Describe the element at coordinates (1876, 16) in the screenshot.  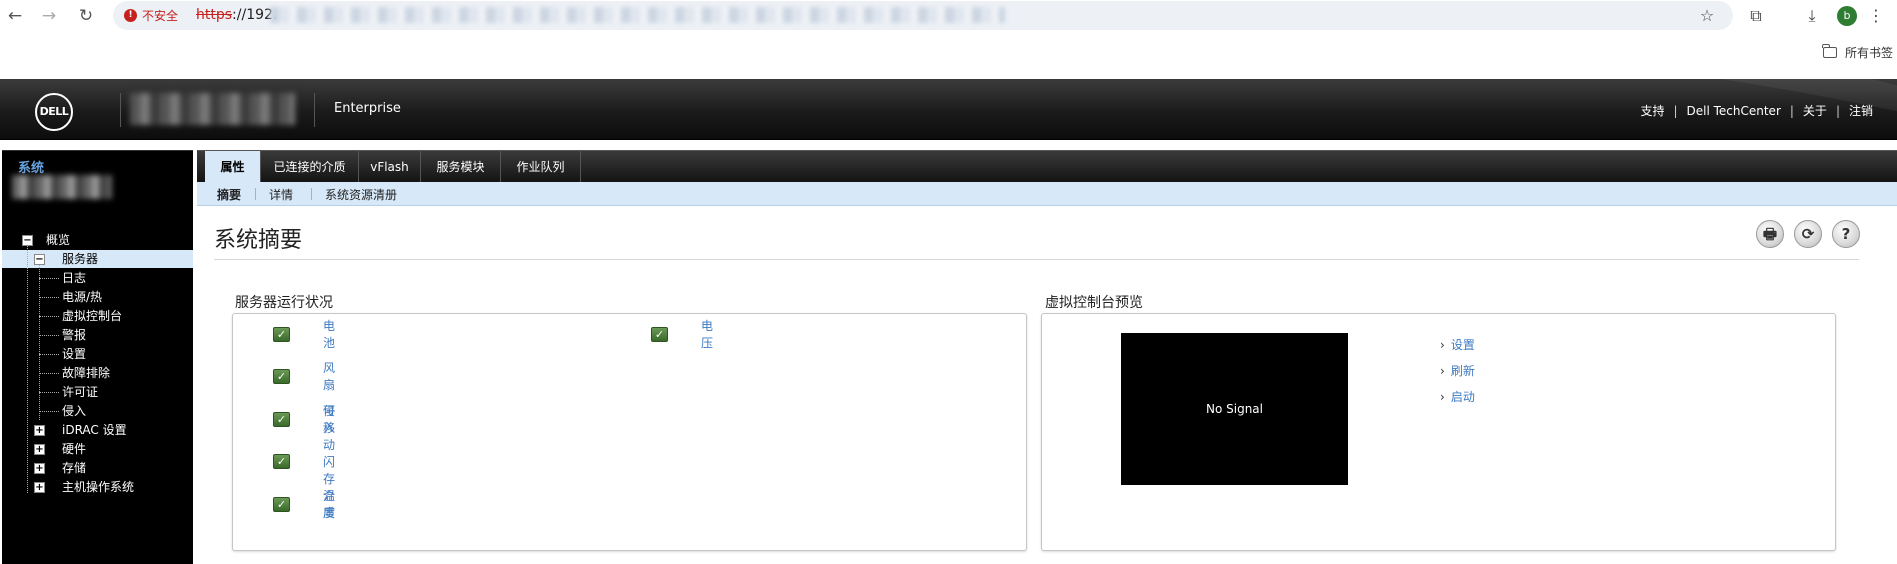
I see `menu-kebab-icon: ⋮` at that location.